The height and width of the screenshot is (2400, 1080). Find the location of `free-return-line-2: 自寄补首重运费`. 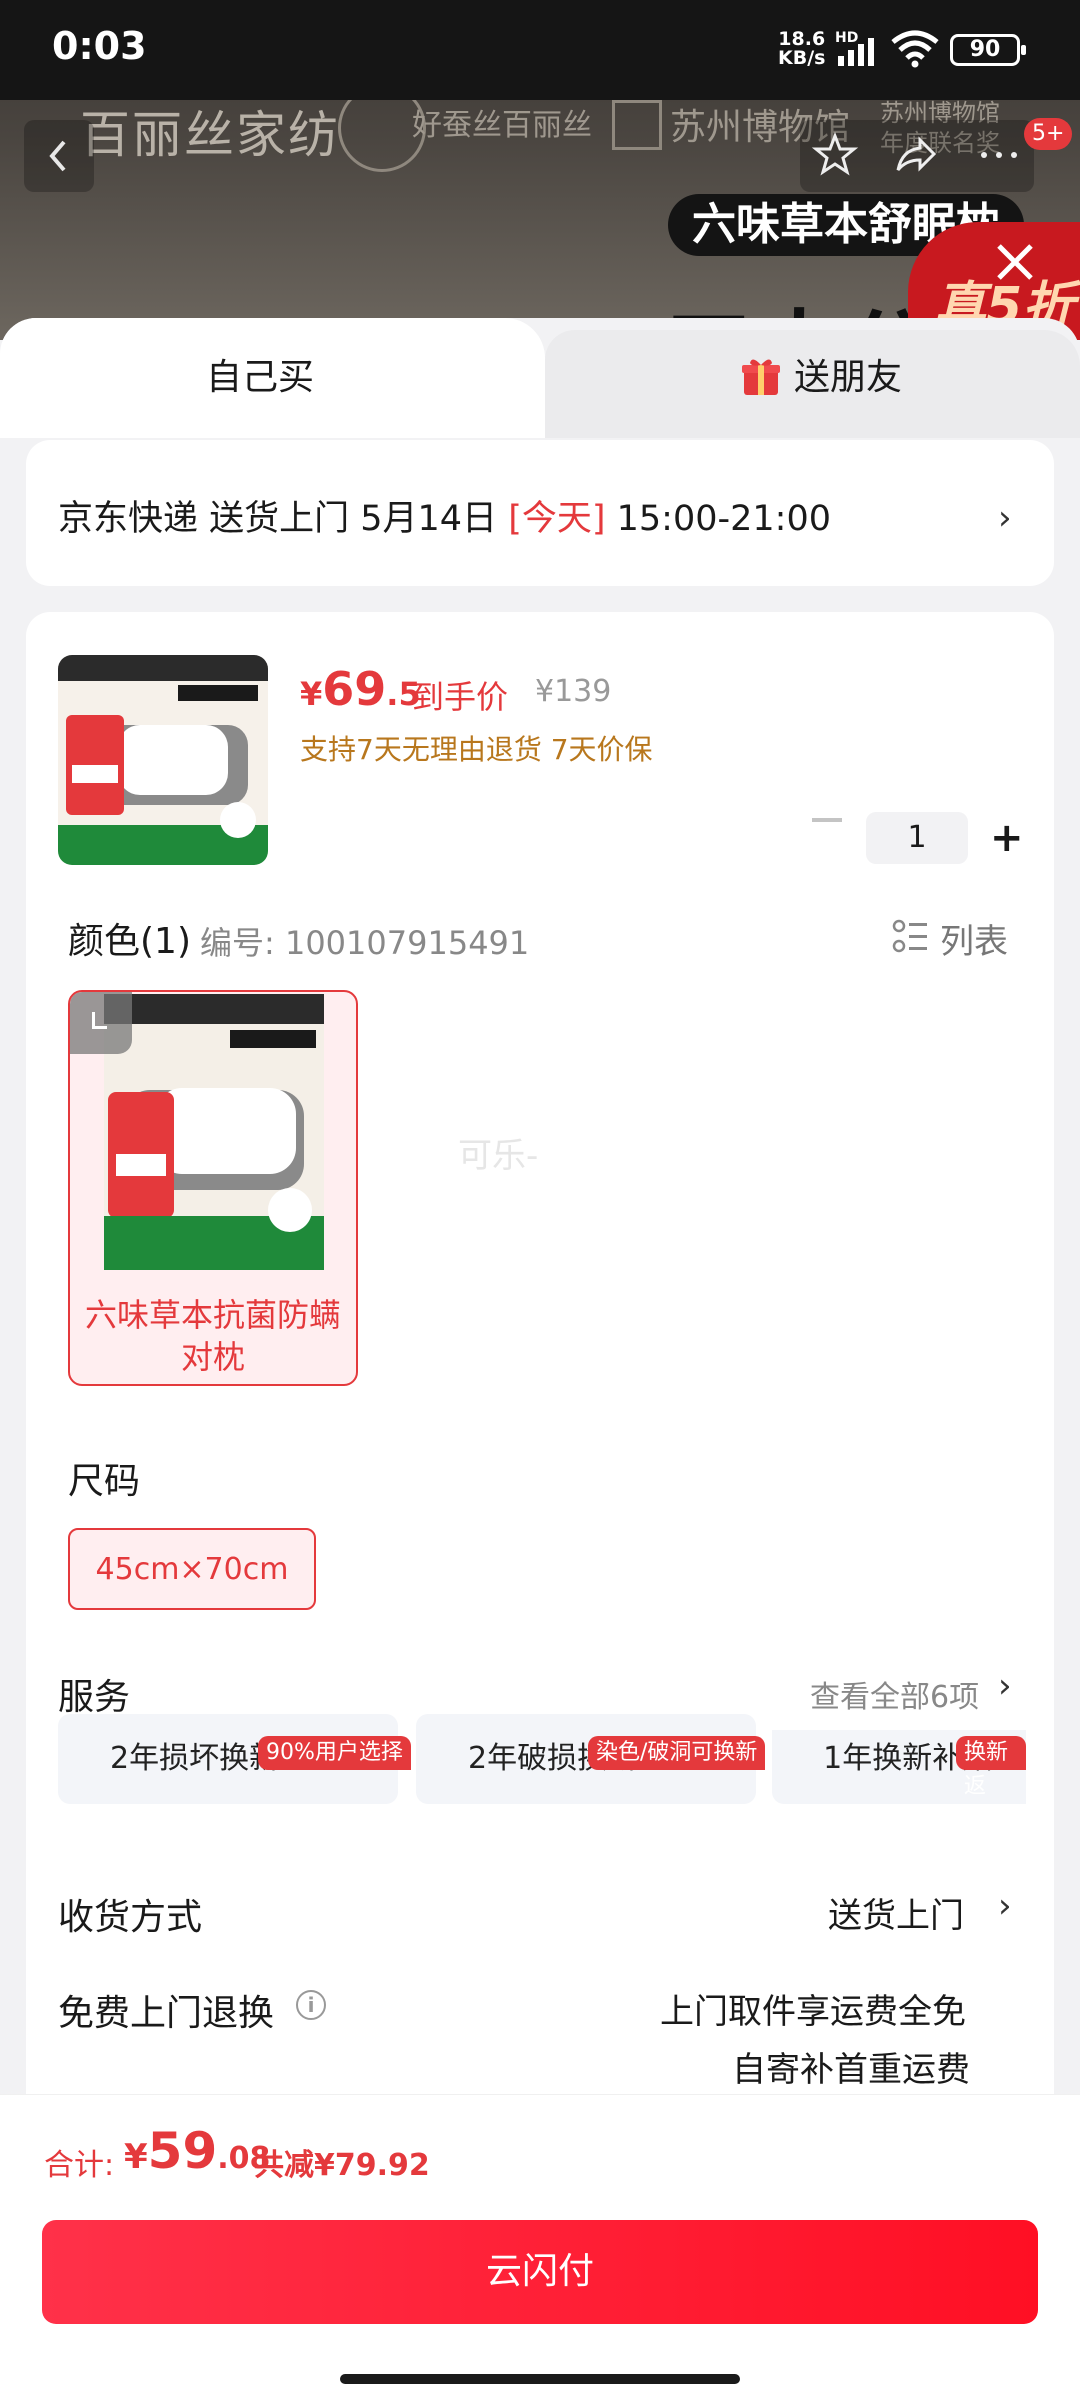

free-return-line-2: 自寄补首重运费 is located at coordinates (851, 2070).